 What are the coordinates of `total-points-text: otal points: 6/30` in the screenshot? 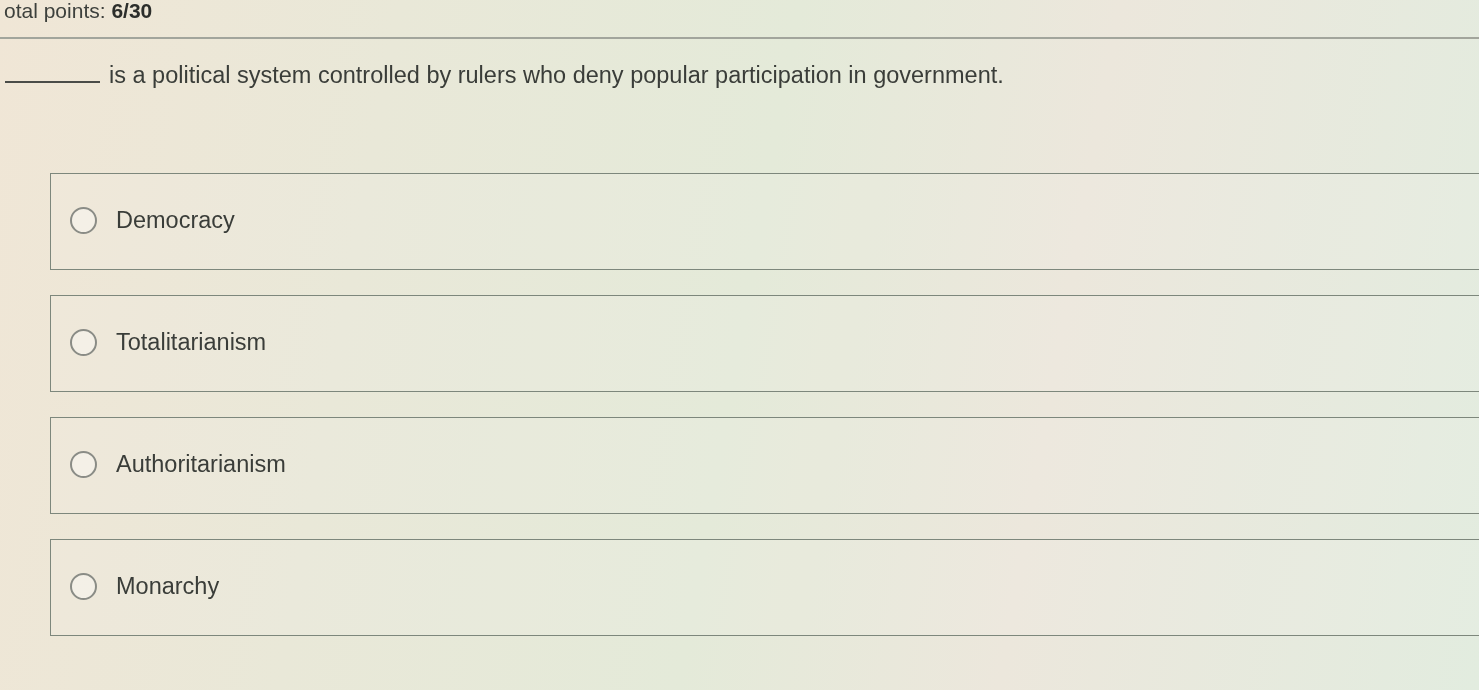 It's located at (78, 11).